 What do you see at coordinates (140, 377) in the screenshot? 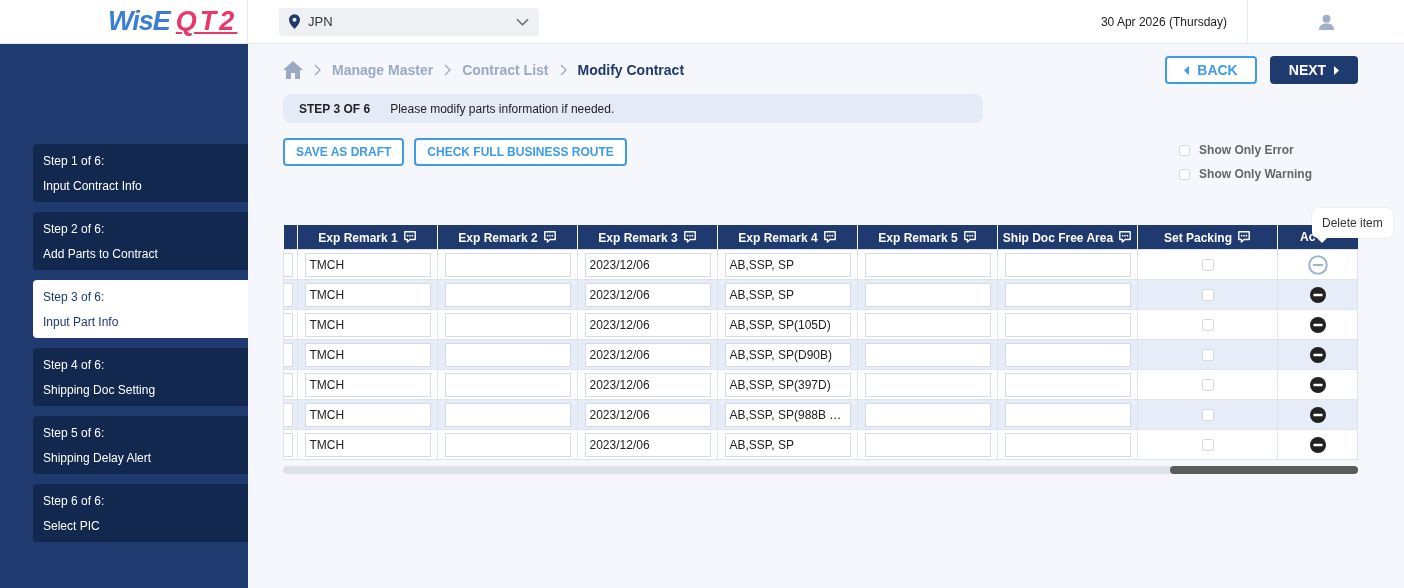
I see `step-item: Step 4 of 6: Shipping Doc Setting` at bounding box center [140, 377].